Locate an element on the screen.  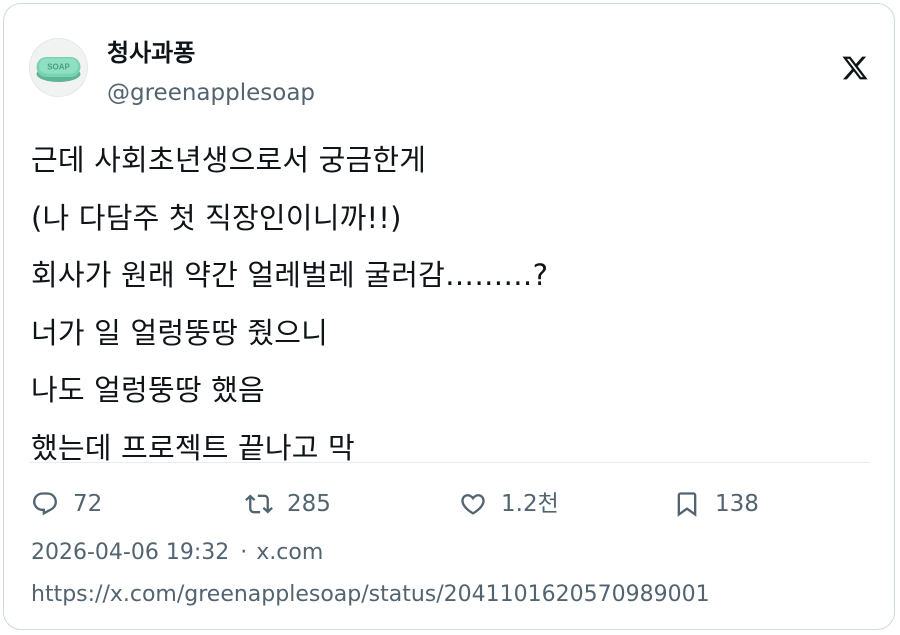
reply-button: 72 is located at coordinates (66, 504).